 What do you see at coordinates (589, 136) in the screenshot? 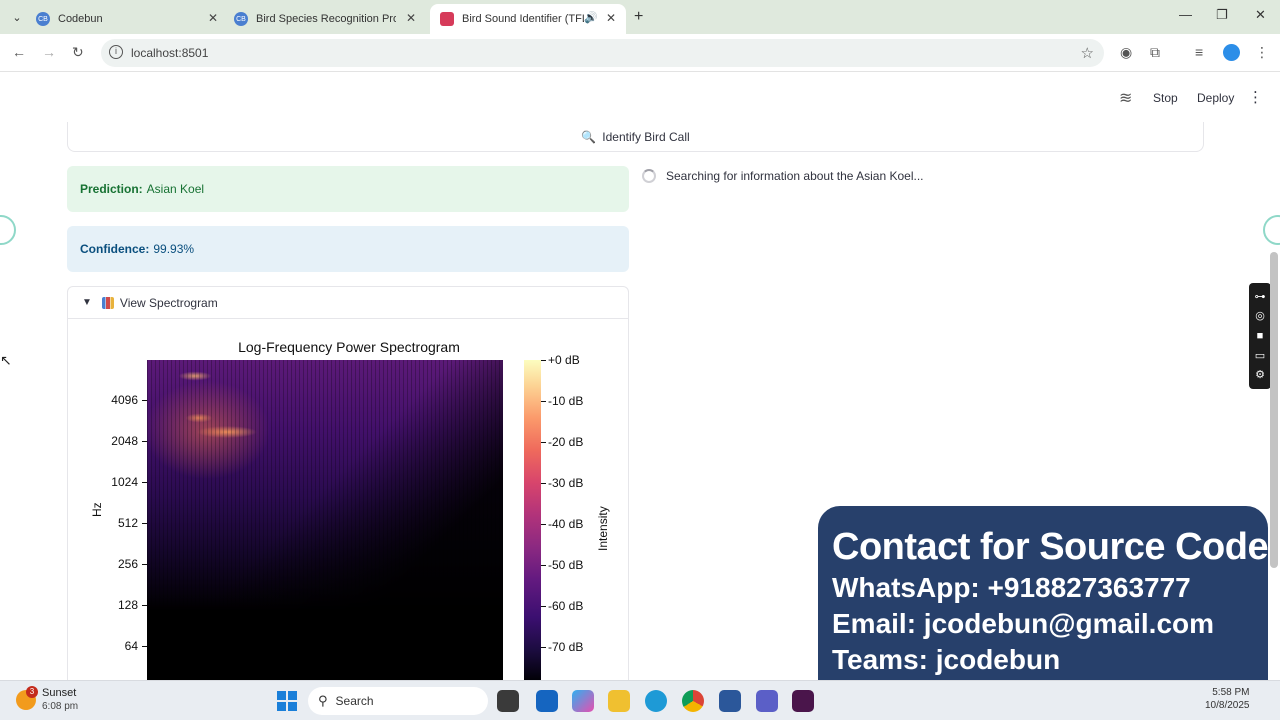
I see `magnifier-icon: 🔍` at bounding box center [589, 136].